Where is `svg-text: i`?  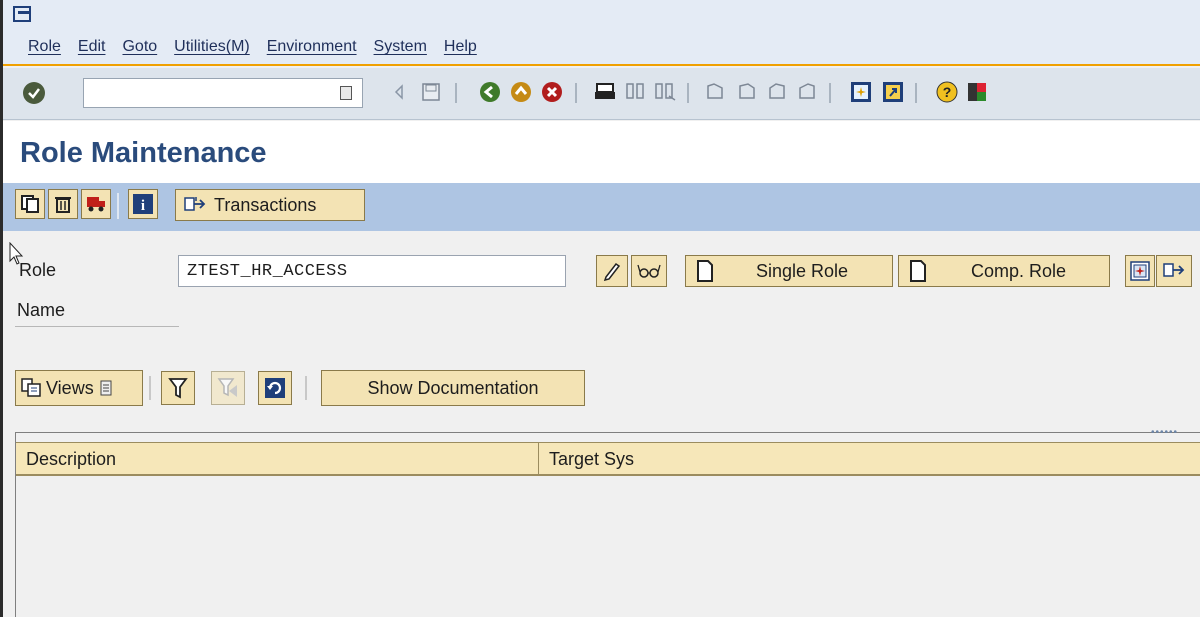
svg-text: i is located at coordinates (143, 206).